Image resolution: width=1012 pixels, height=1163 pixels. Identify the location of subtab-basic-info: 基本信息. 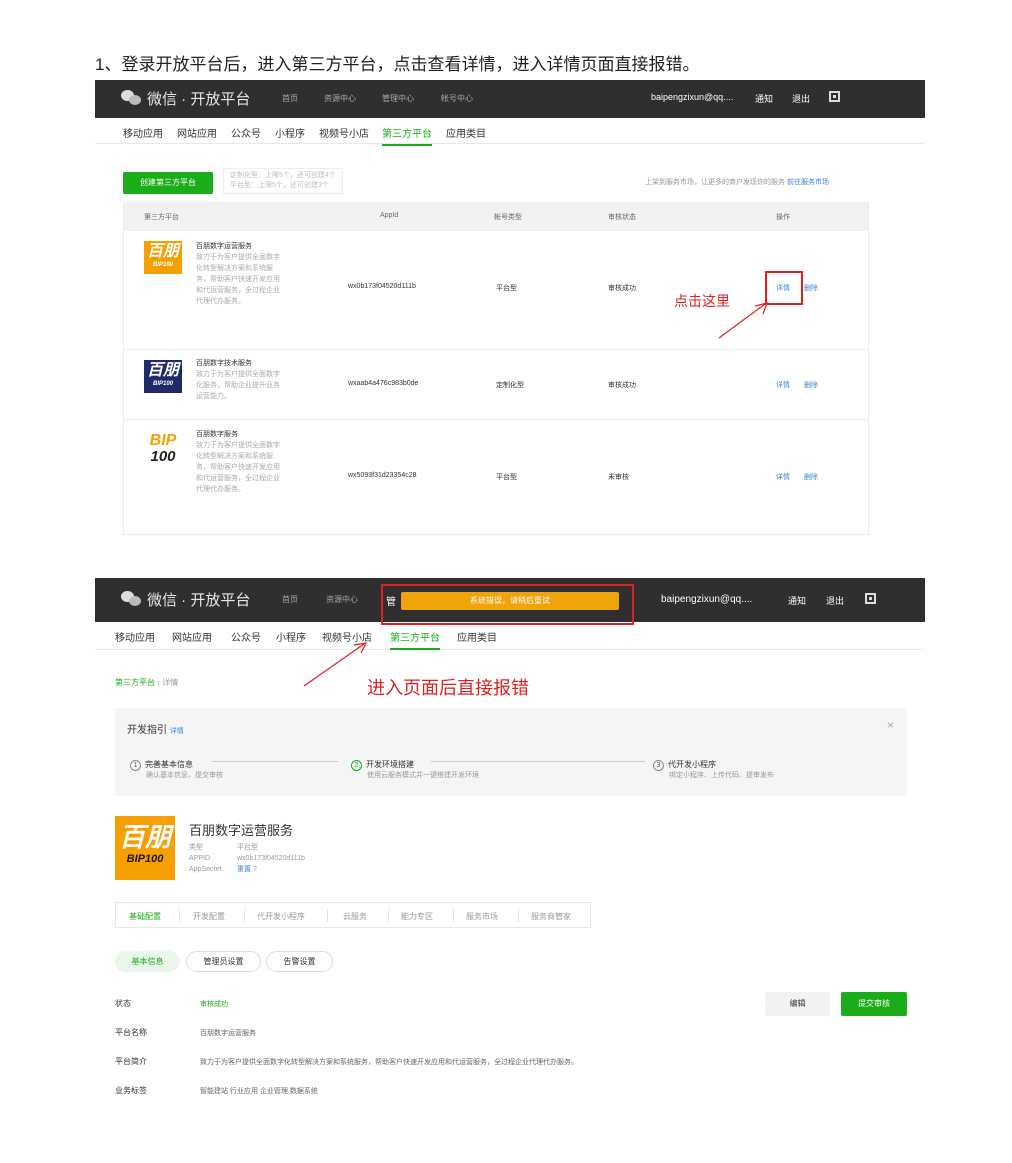
(147, 961).